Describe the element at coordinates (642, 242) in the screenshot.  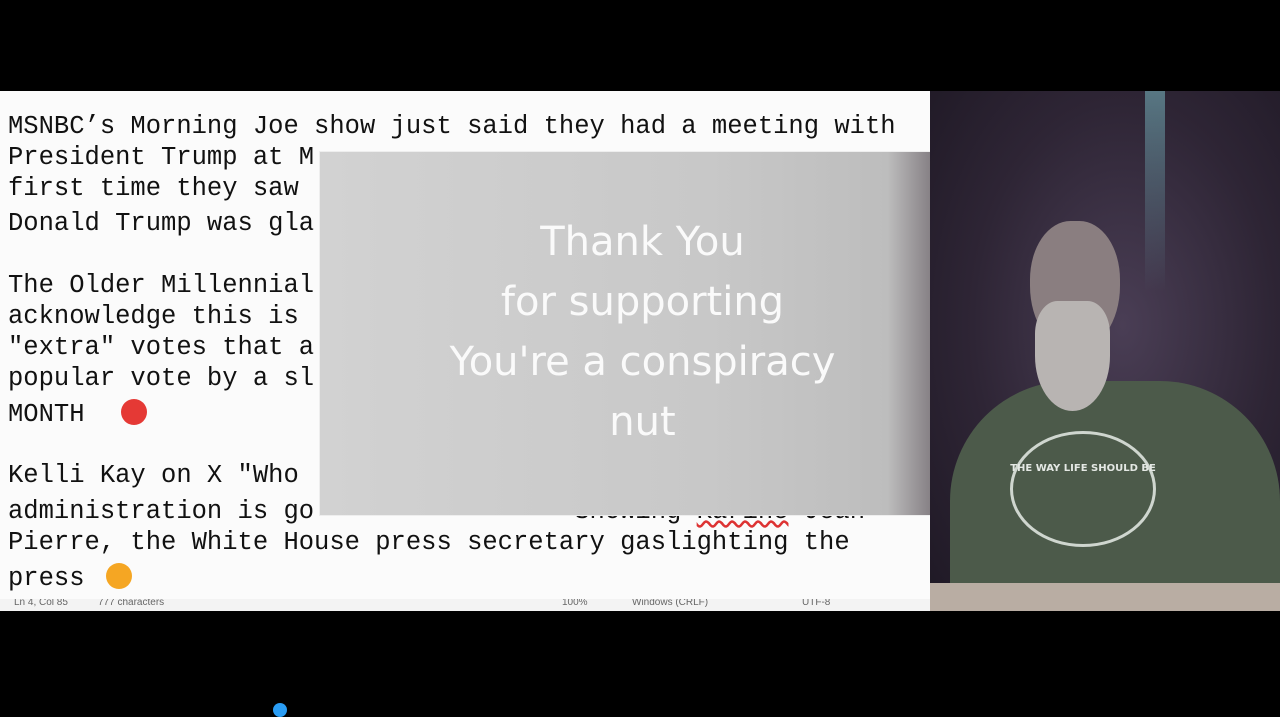
I see `overlay-line: Thank You` at that location.